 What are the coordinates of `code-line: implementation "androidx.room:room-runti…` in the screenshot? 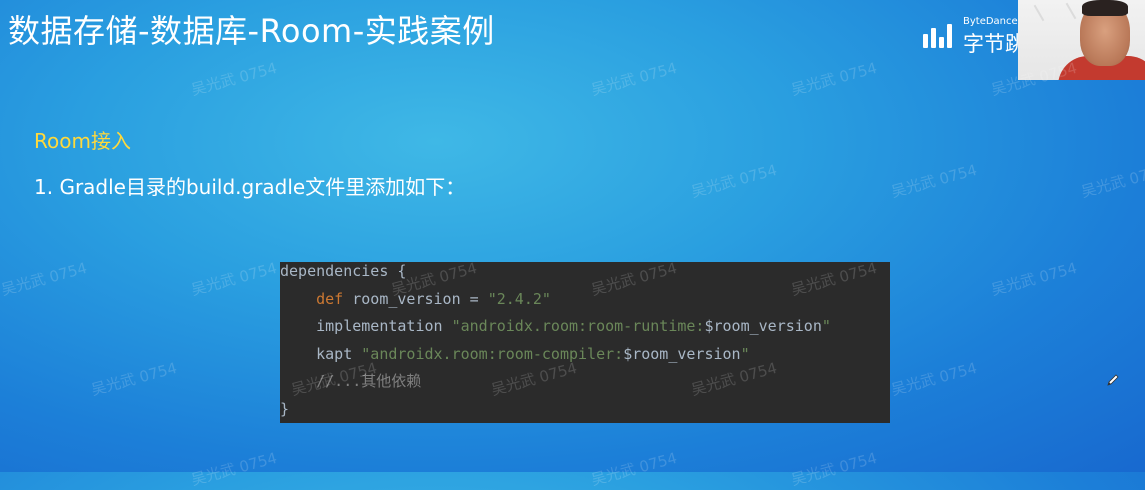 It's located at (585, 331).